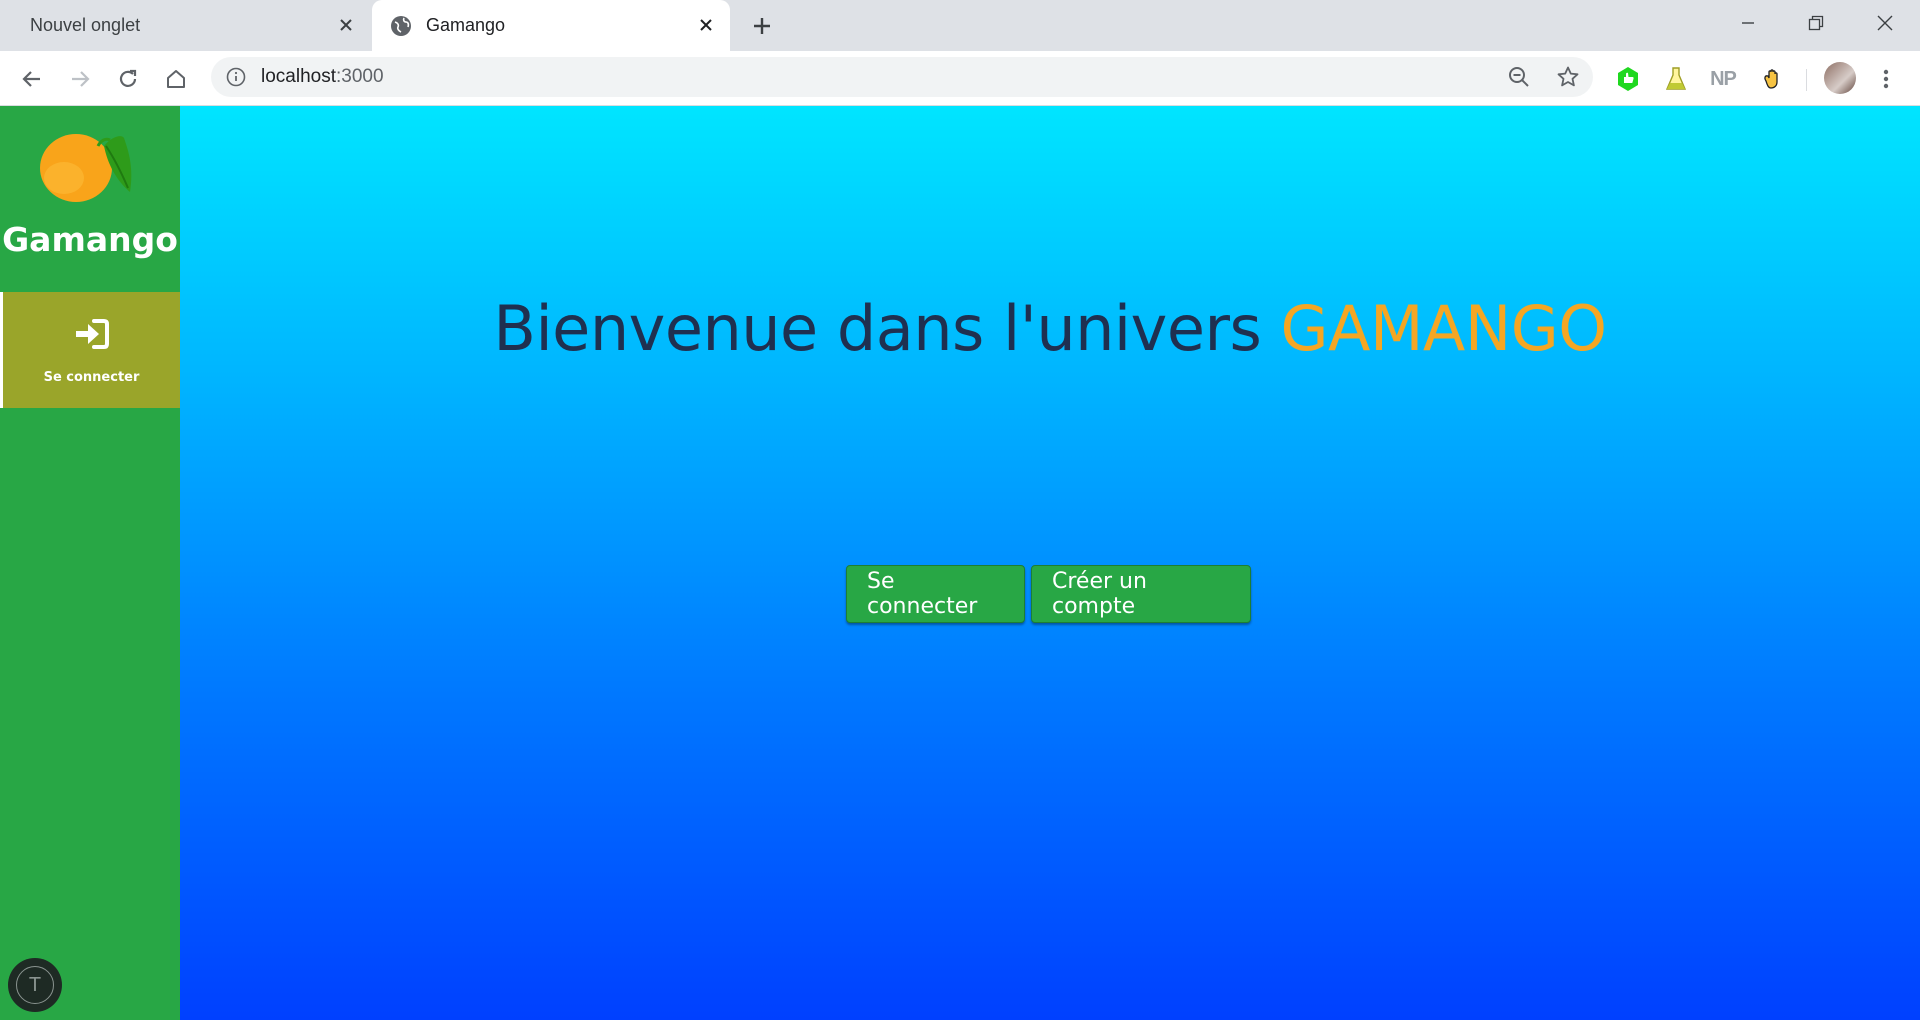  Describe the element at coordinates (1676, 79) in the screenshot. I see `flask-extension-icon` at that location.